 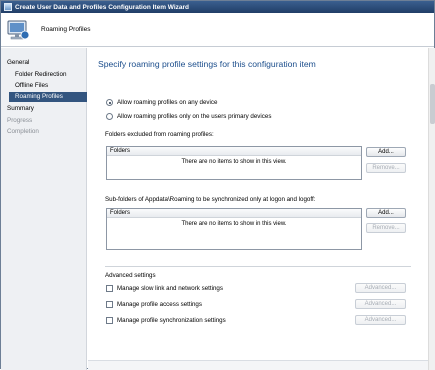 I want to click on window-icon, so click(x=8, y=7).